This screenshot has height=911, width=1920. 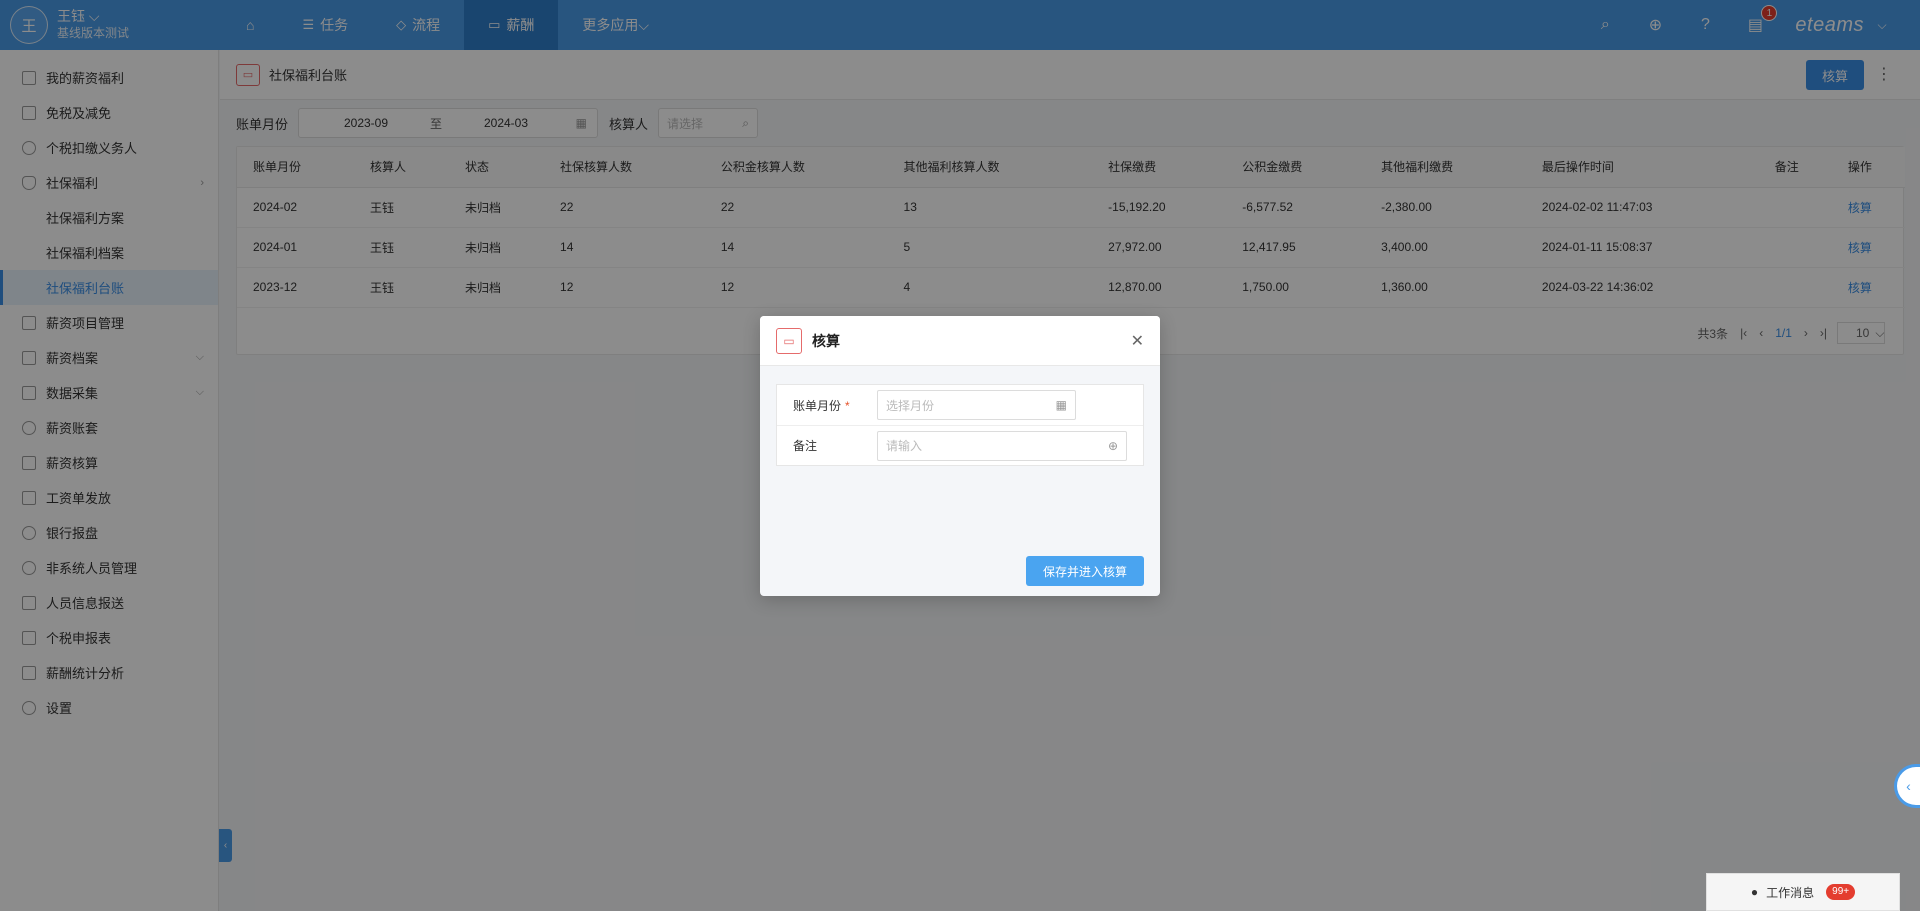 What do you see at coordinates (976, 405) in the screenshot?
I see `month-picker: 选择月份 ▦` at bounding box center [976, 405].